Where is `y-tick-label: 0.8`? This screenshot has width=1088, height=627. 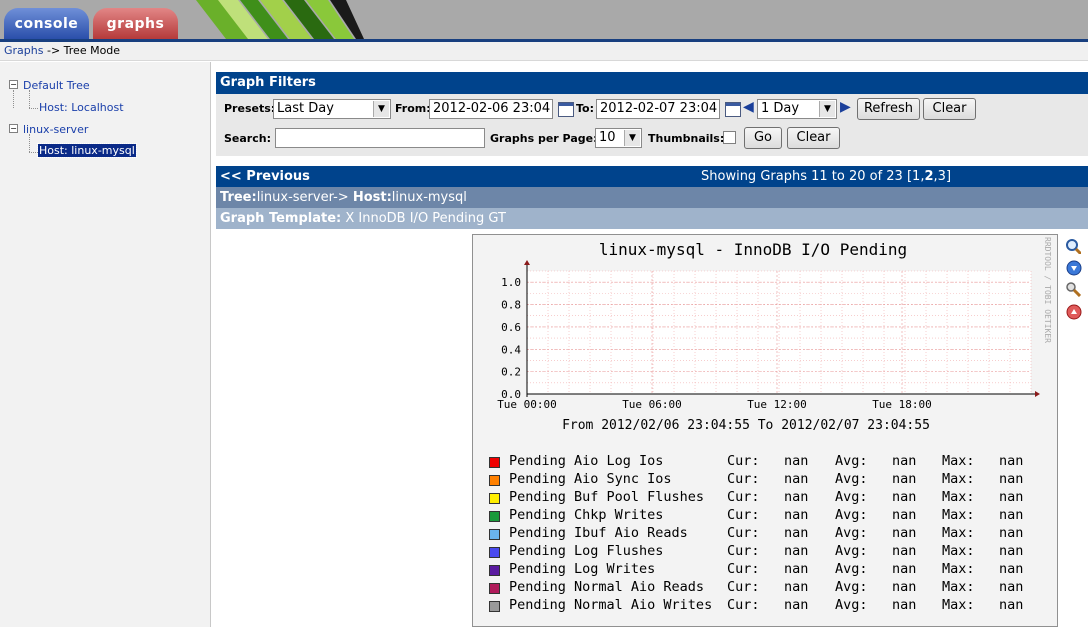 y-tick-label: 0.8 is located at coordinates (511, 305).